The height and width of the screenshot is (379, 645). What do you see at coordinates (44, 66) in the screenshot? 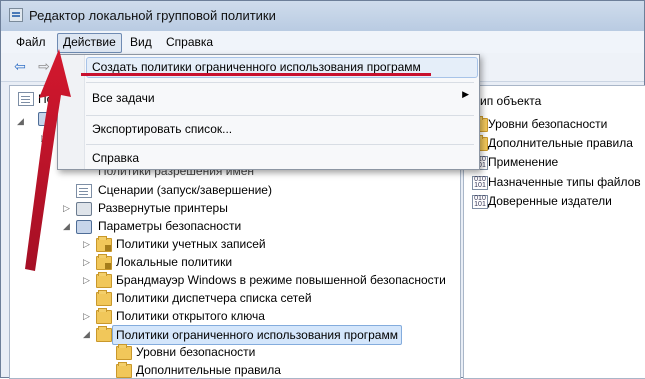
I see `forward-arrow-icon: ⇨` at bounding box center [44, 66].